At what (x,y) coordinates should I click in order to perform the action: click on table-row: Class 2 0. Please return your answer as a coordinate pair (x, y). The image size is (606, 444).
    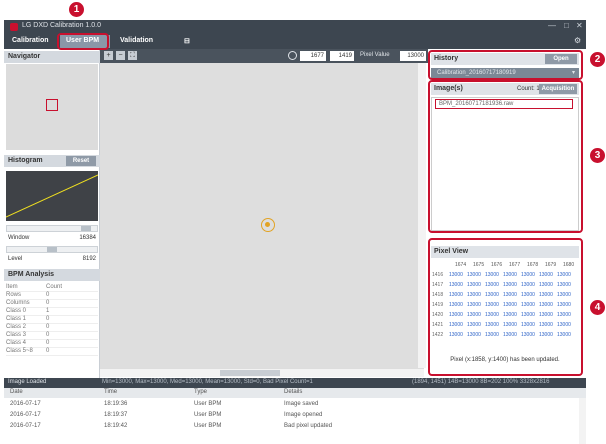
    Looking at the image, I should click on (52, 328).